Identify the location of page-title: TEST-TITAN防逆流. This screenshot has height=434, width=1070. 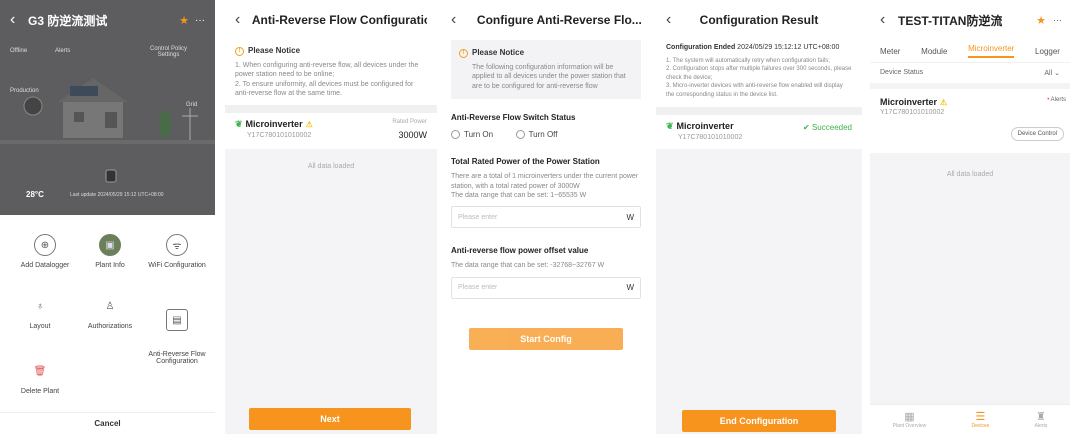
(950, 20).